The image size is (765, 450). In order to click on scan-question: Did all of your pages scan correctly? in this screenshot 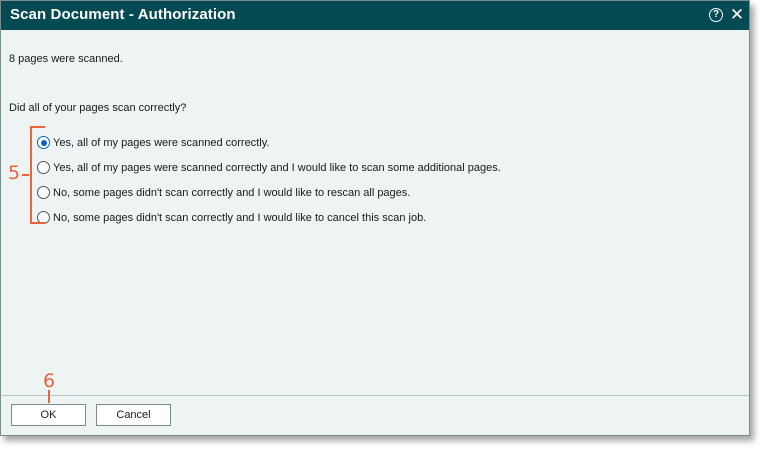, I will do `click(98, 108)`.